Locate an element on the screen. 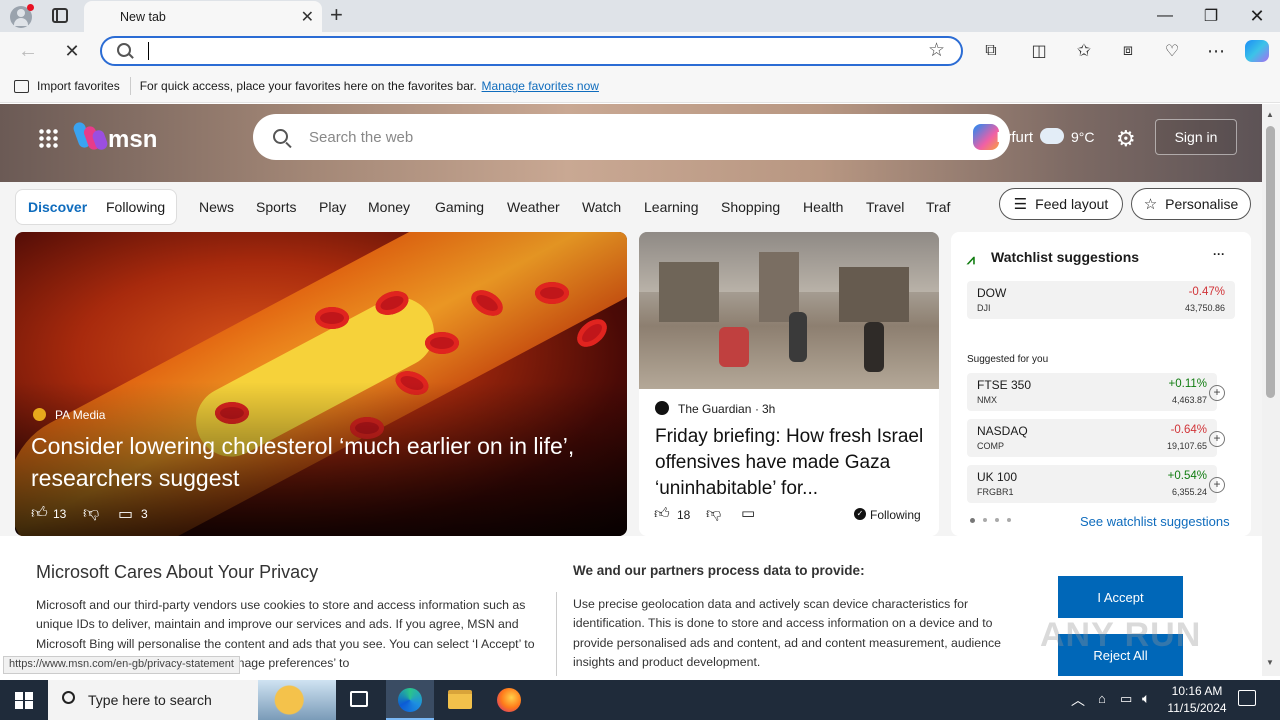  feed-layout-button: ☰ Feed layout is located at coordinates (1061, 204).